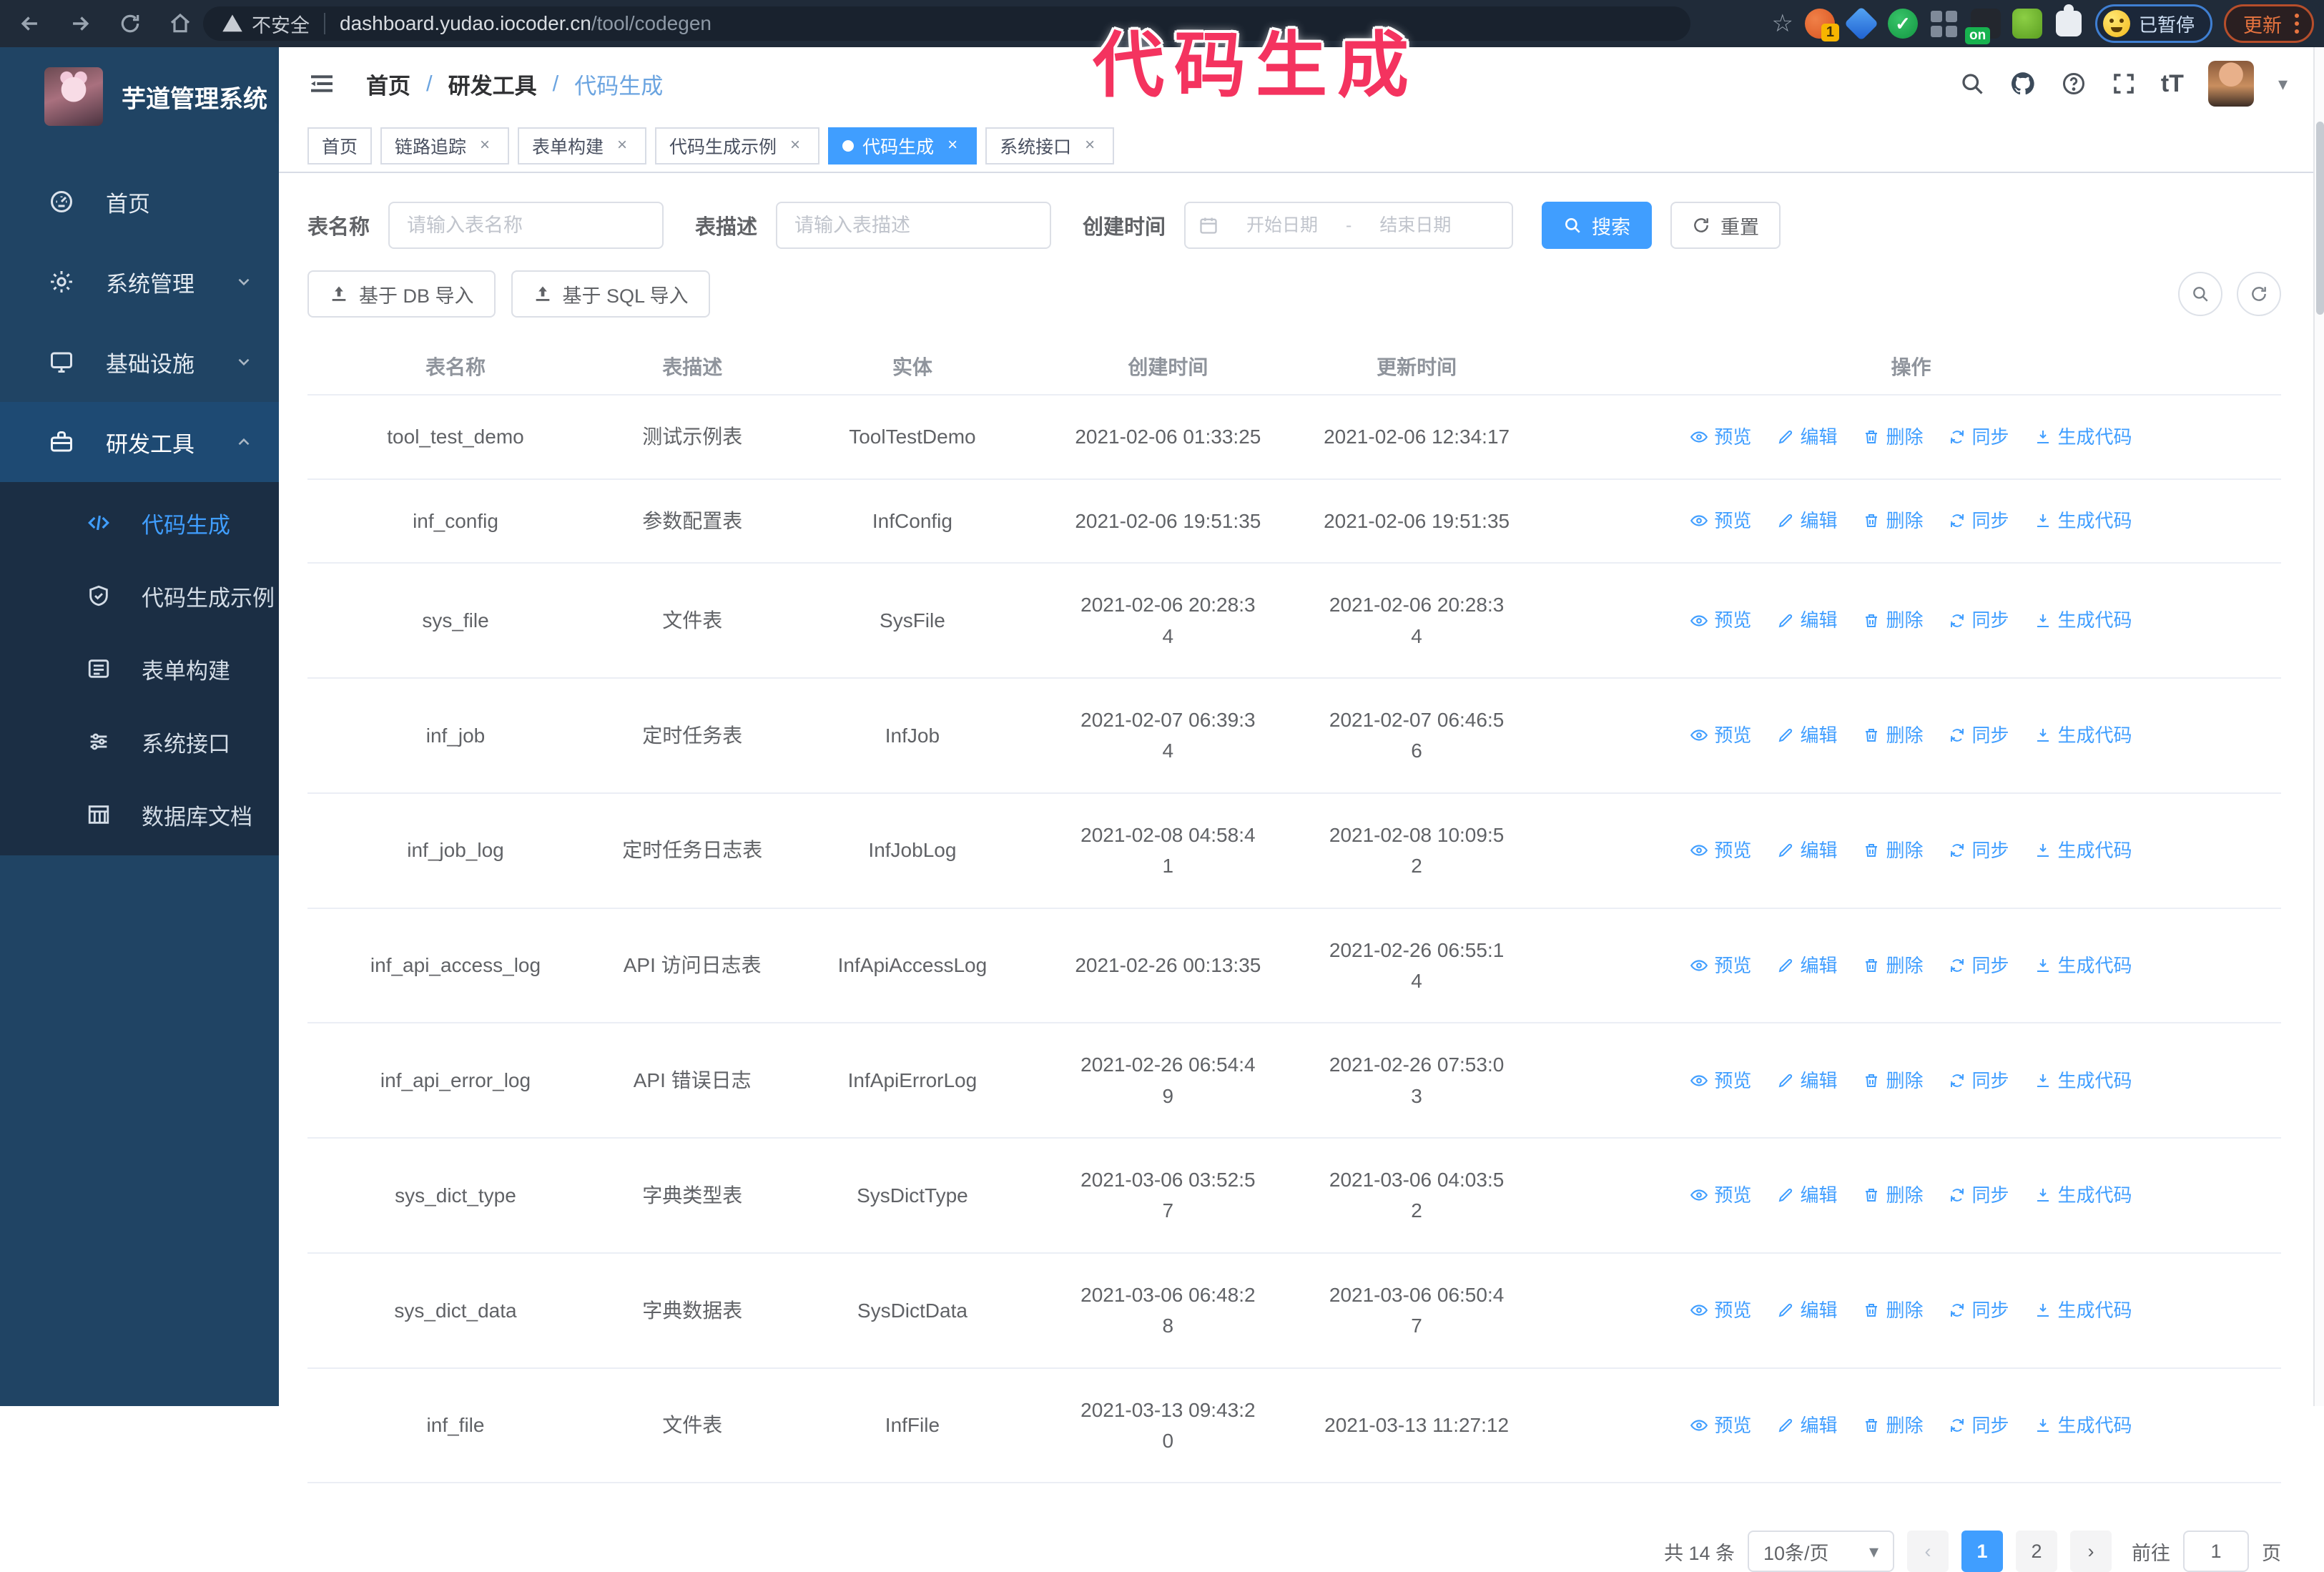  Describe the element at coordinates (1861, 24) in the screenshot. I see `extension-icon-gem` at that location.